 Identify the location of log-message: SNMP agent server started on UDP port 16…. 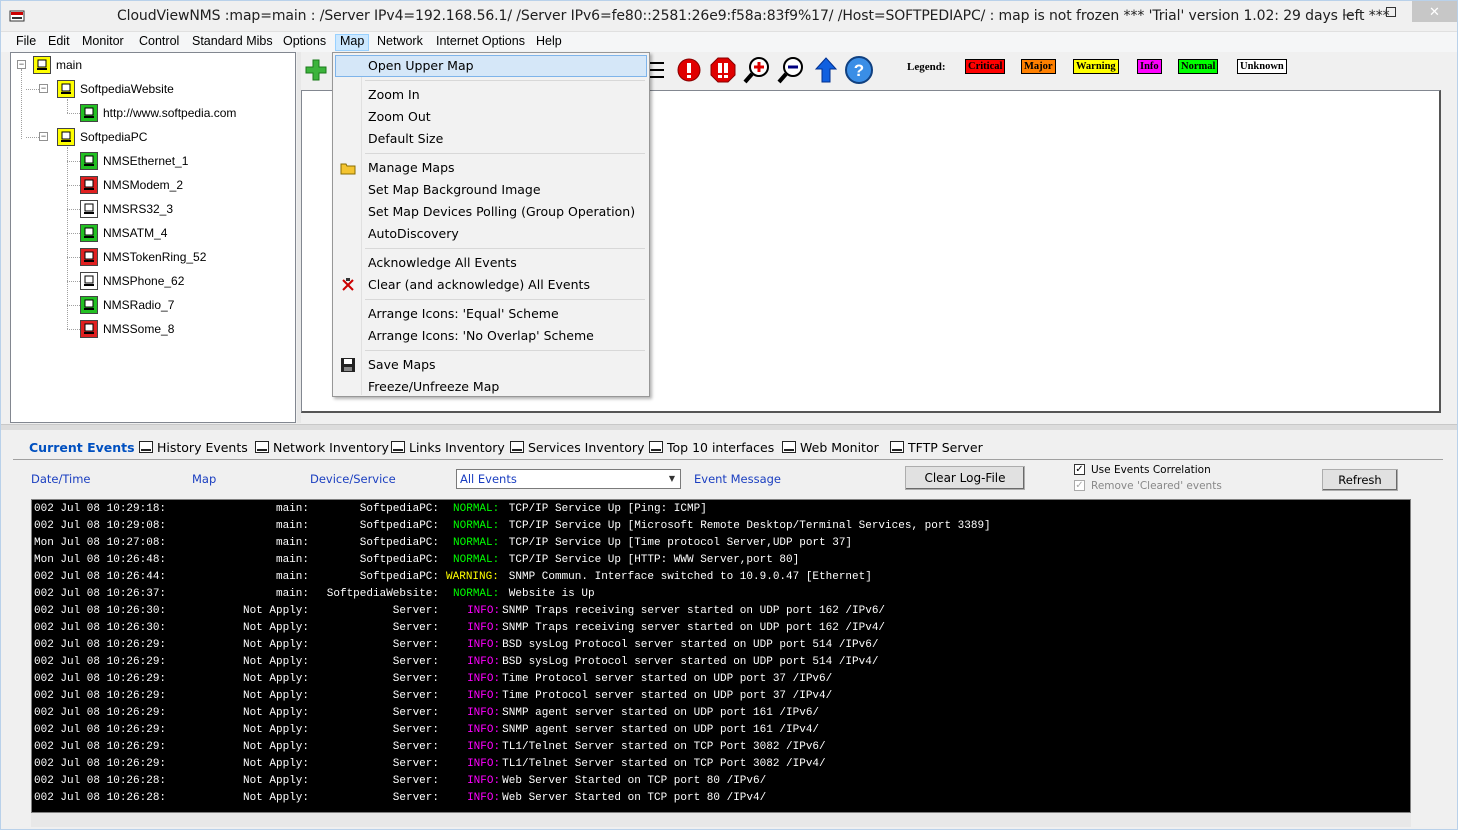
(661, 730).